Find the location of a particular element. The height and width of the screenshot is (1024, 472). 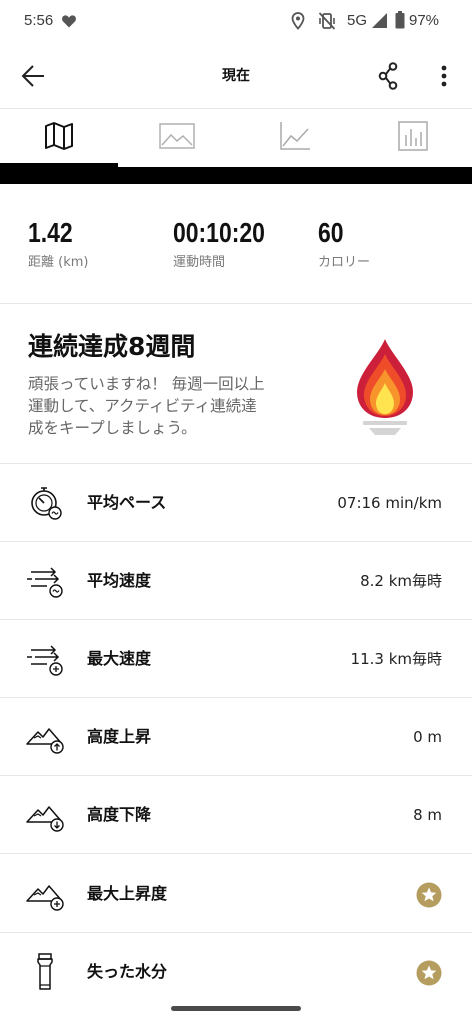

map-area is located at coordinates (236, 175).